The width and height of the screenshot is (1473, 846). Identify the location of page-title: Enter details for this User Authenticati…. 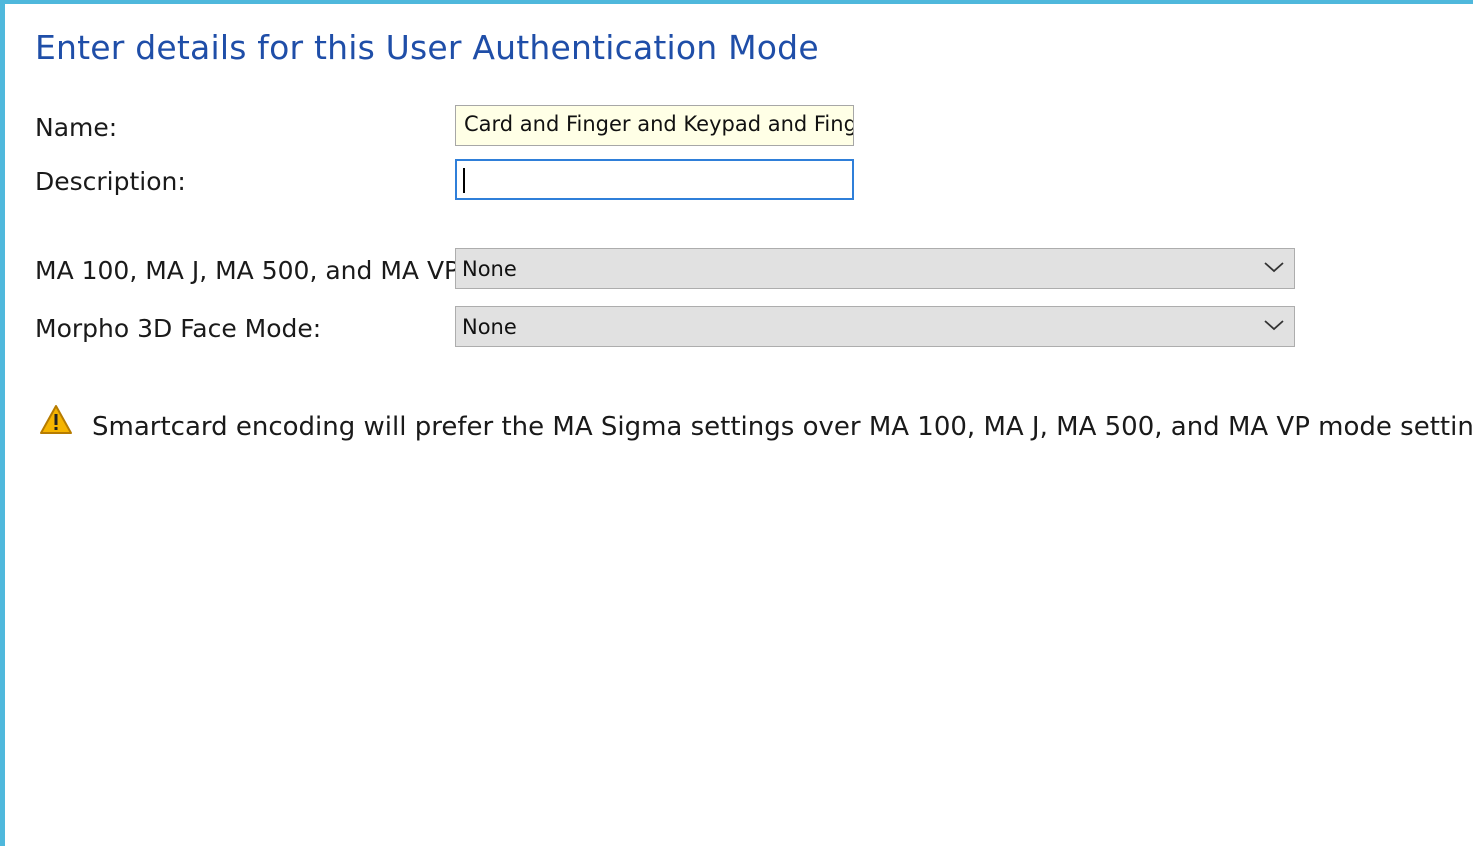
(427, 47).